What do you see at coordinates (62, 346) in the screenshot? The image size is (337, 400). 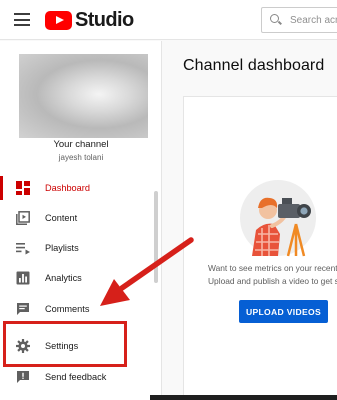 I see `sidebar-item-label: Settings` at bounding box center [62, 346].